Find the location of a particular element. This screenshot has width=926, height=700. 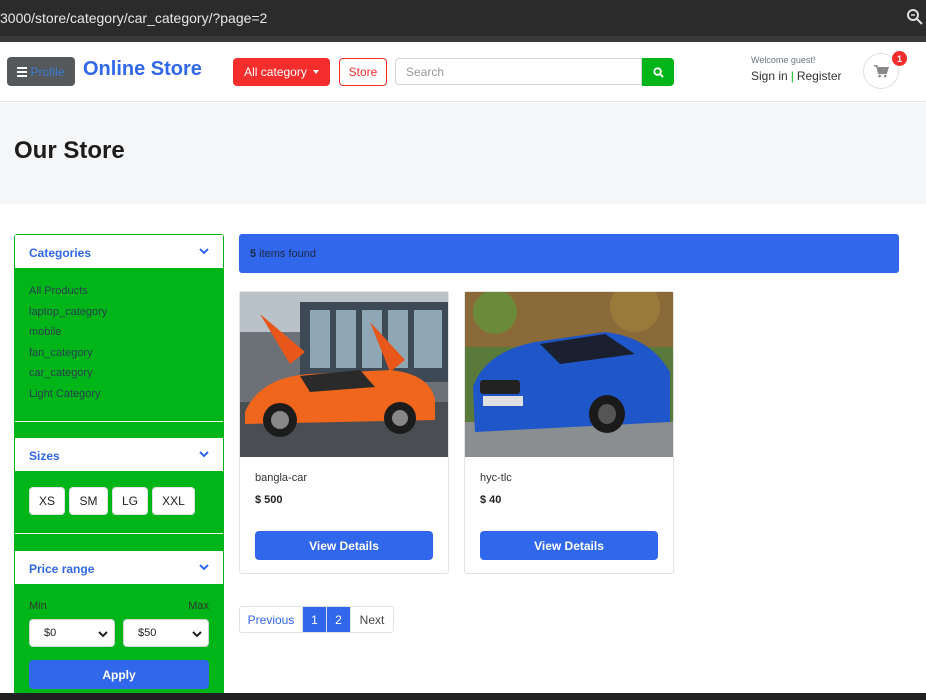

search-input: Search is located at coordinates (518, 71).